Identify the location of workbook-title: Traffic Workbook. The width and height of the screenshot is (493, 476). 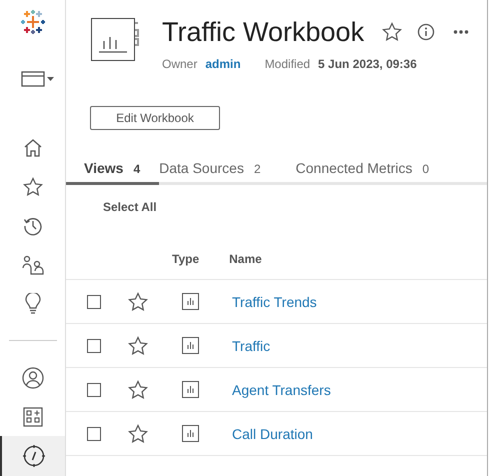
(263, 32).